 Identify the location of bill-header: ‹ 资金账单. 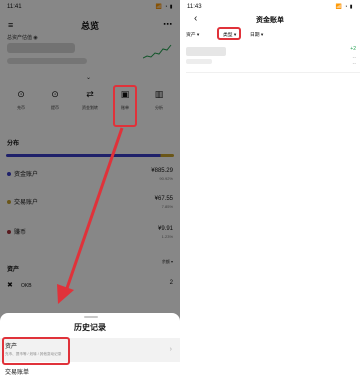
(270, 20).